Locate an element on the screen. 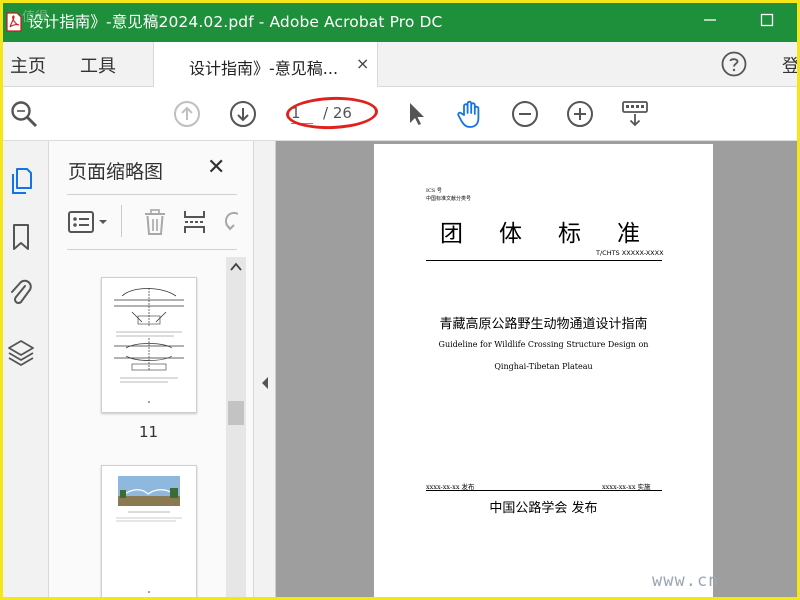 The height and width of the screenshot is (600, 800). panel-collapse-strip is located at coordinates (265, 370).